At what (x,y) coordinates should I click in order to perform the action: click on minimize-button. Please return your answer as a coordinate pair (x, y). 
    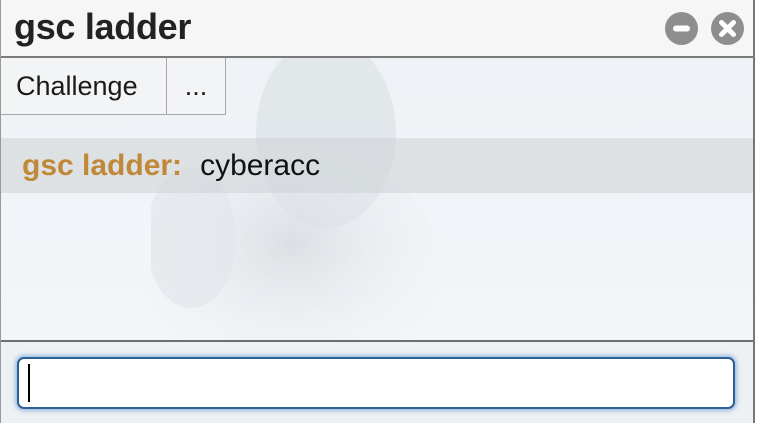
    Looking at the image, I should click on (681, 28).